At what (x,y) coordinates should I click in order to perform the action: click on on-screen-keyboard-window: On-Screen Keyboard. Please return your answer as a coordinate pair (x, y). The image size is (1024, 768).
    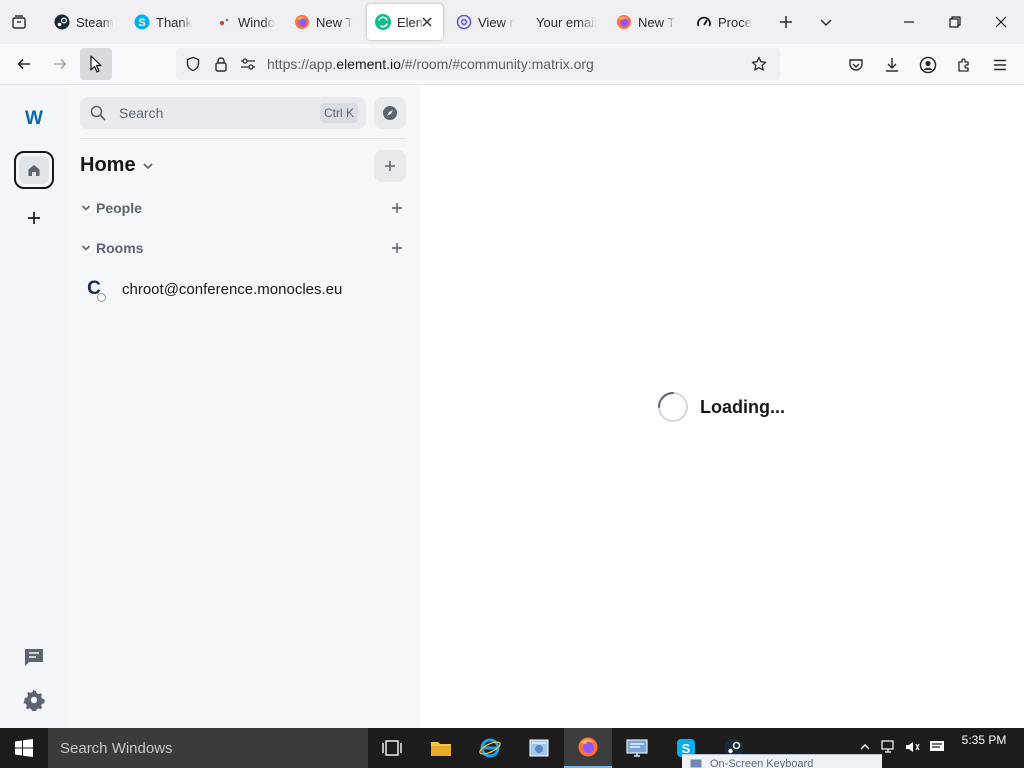
    Looking at the image, I should click on (782, 761).